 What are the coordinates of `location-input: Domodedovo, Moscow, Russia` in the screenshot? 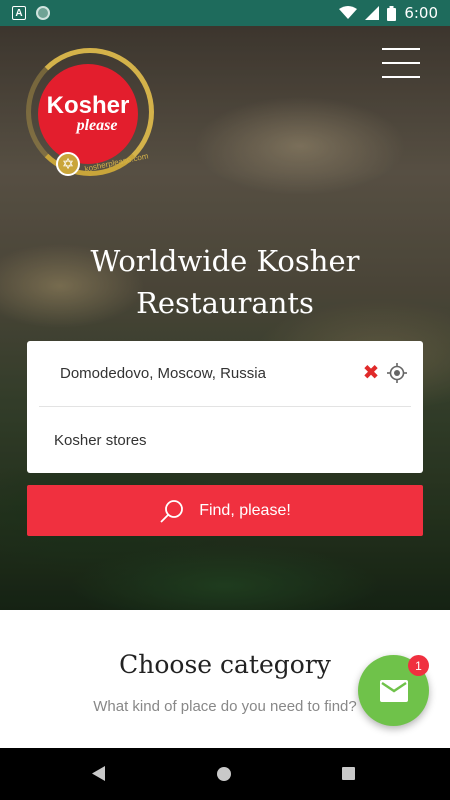 It's located at (163, 373).